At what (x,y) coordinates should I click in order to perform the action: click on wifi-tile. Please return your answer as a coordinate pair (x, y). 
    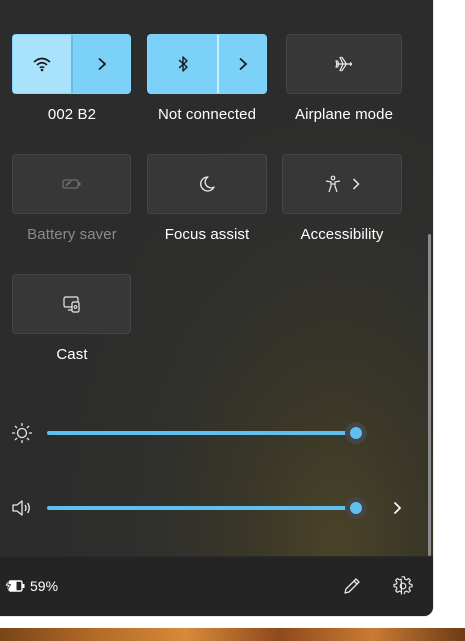
    Looking at the image, I should click on (71, 64).